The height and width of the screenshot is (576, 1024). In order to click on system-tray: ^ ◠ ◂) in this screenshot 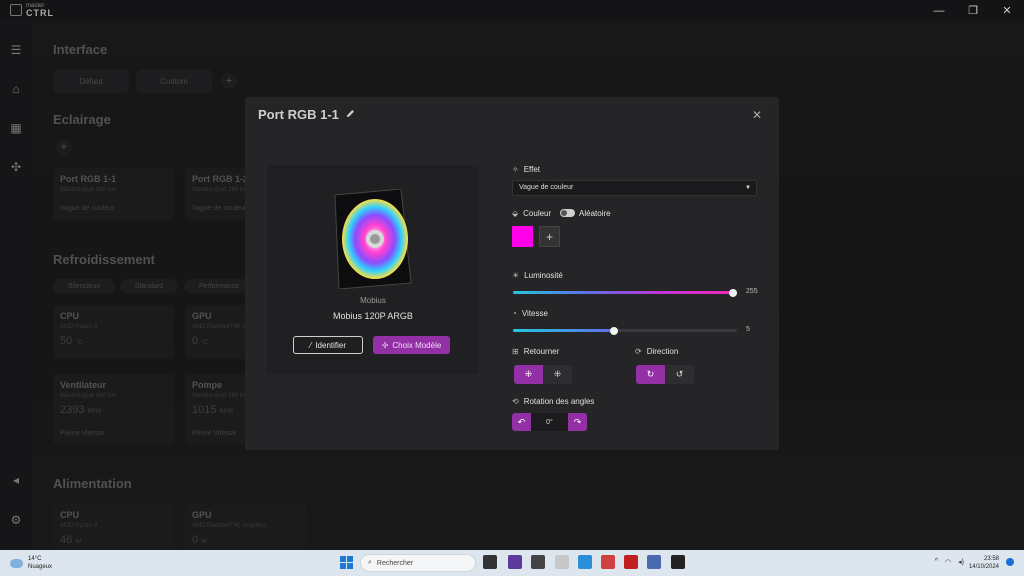, I will do `click(949, 562)`.